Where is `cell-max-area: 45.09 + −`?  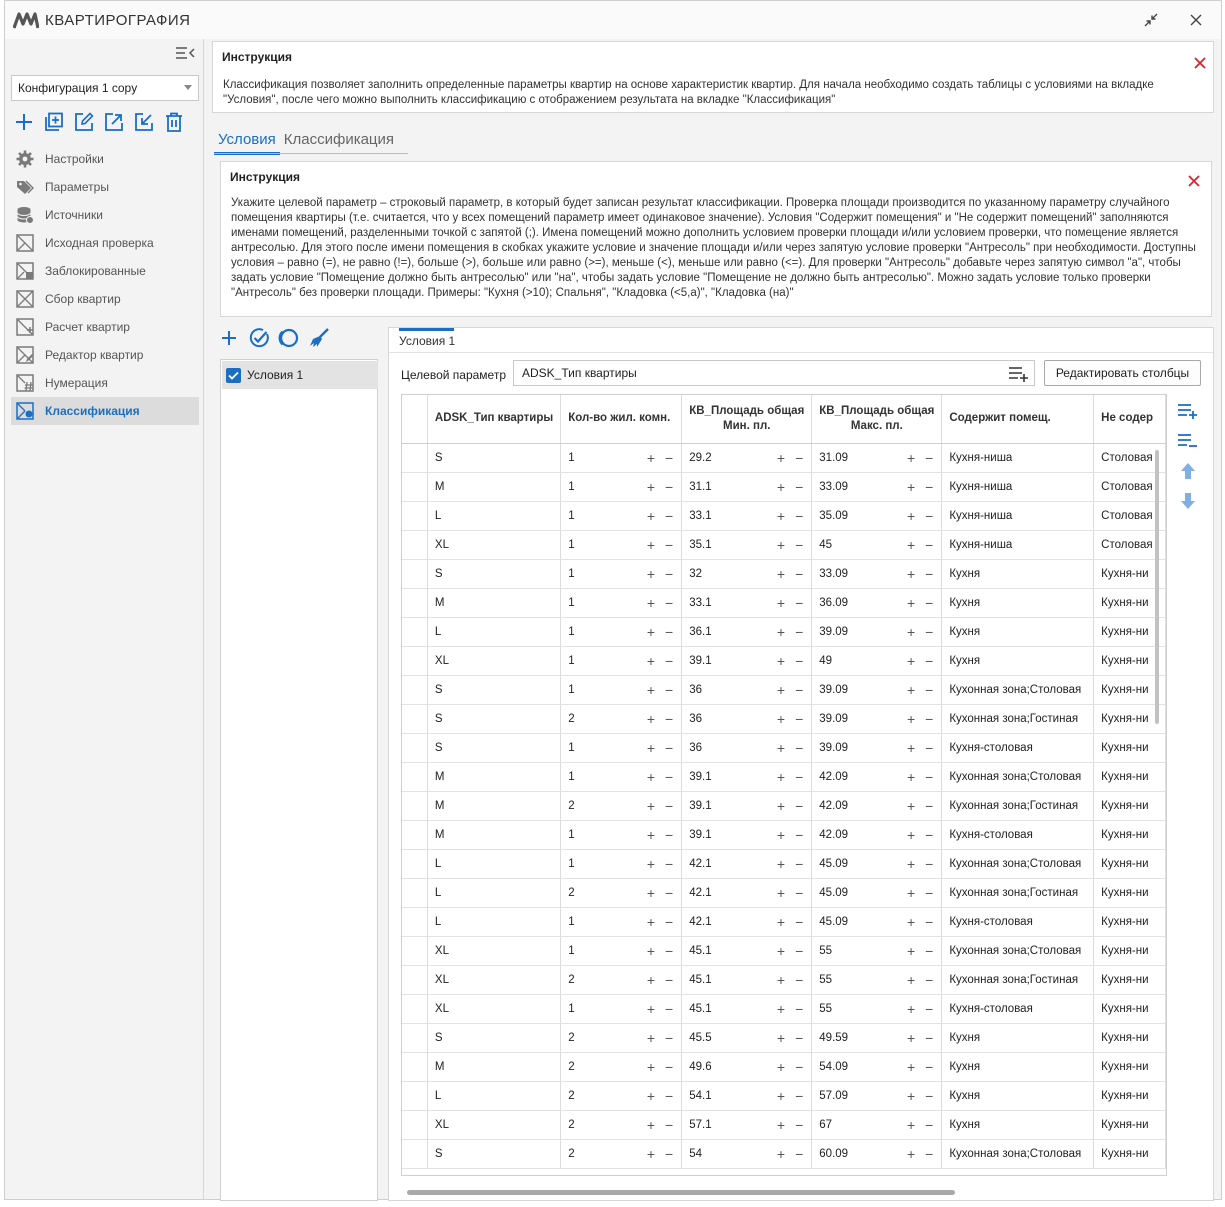
cell-max-area: 45.09 + − is located at coordinates (877, 922).